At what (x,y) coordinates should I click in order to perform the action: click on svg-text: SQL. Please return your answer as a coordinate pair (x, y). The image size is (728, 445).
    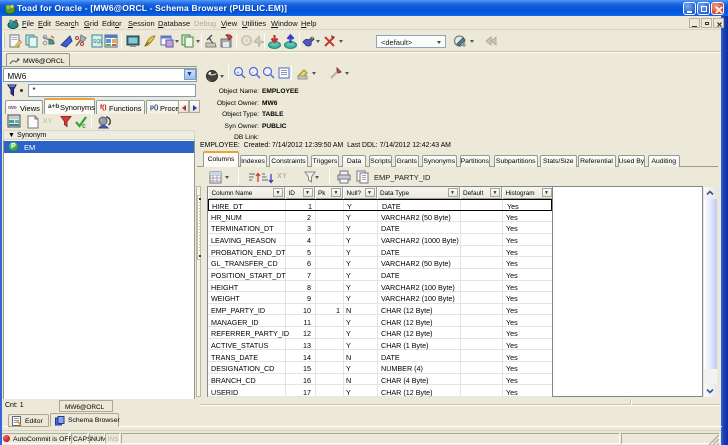
    Looking at the image, I should click on (98, 42).